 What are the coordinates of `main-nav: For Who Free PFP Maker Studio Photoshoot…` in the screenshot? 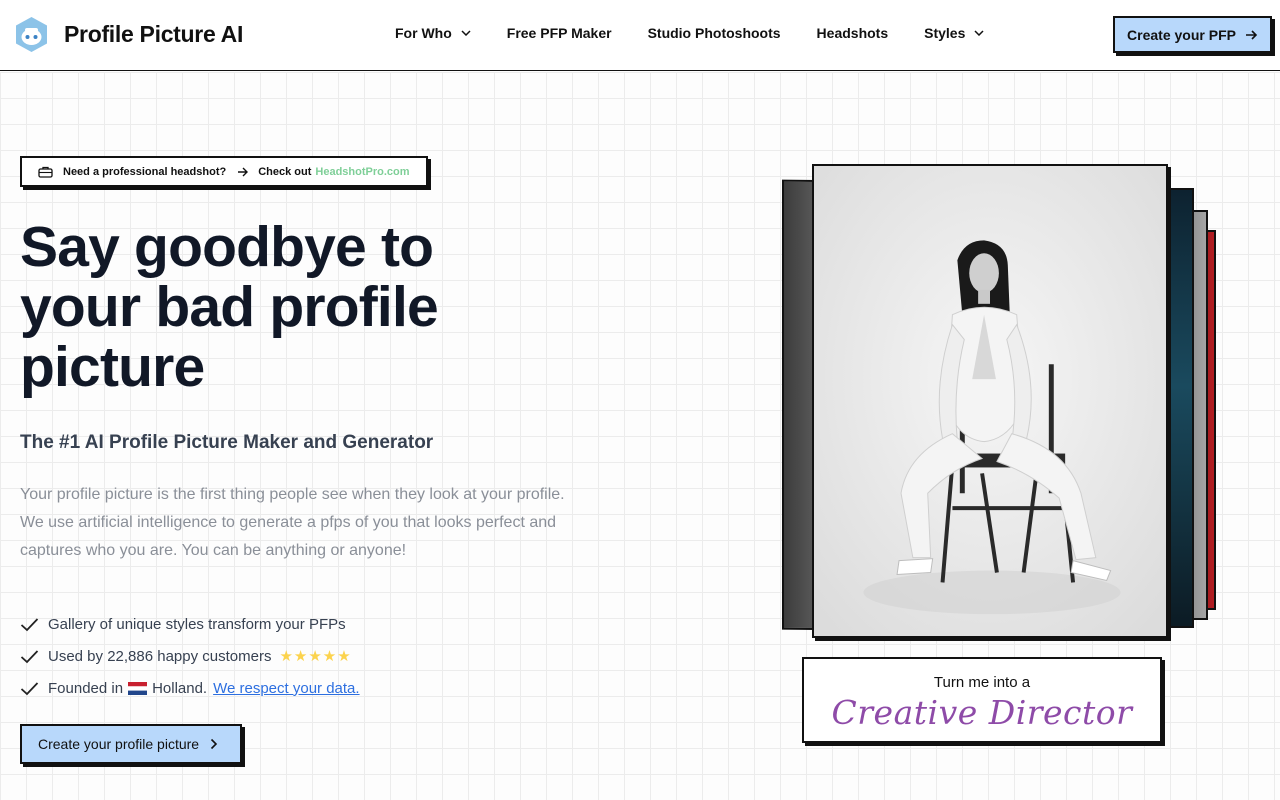 It's located at (689, 33).